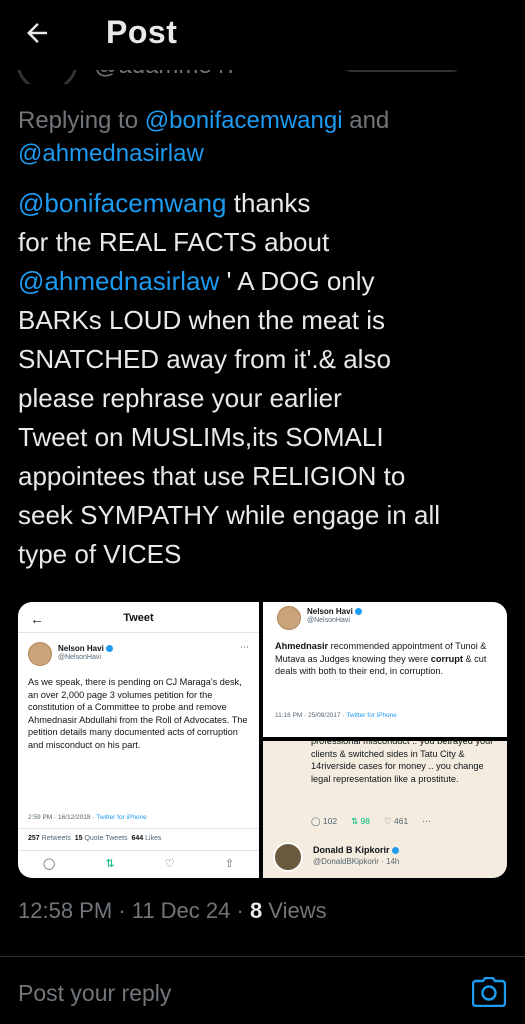 The width and height of the screenshot is (525, 1024). Describe the element at coordinates (228, 993) in the screenshot. I see `reply-input` at that location.